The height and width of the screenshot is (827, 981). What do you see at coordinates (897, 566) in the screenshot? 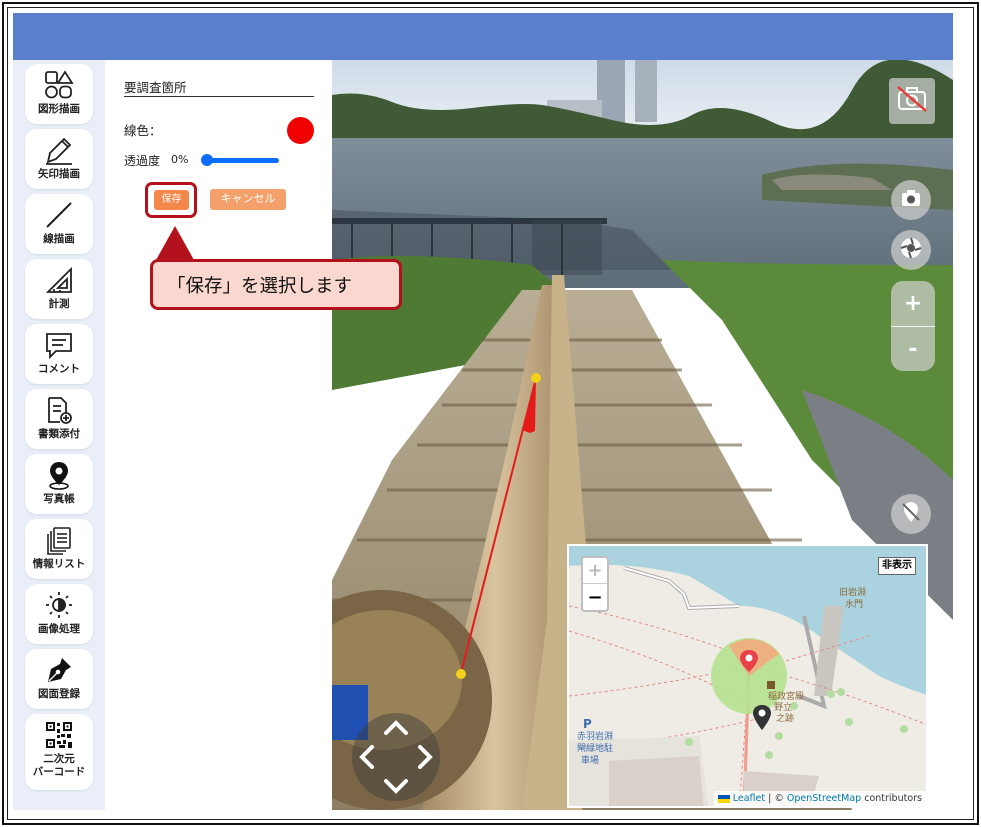
I see `hide-map-button: 非表示` at bounding box center [897, 566].